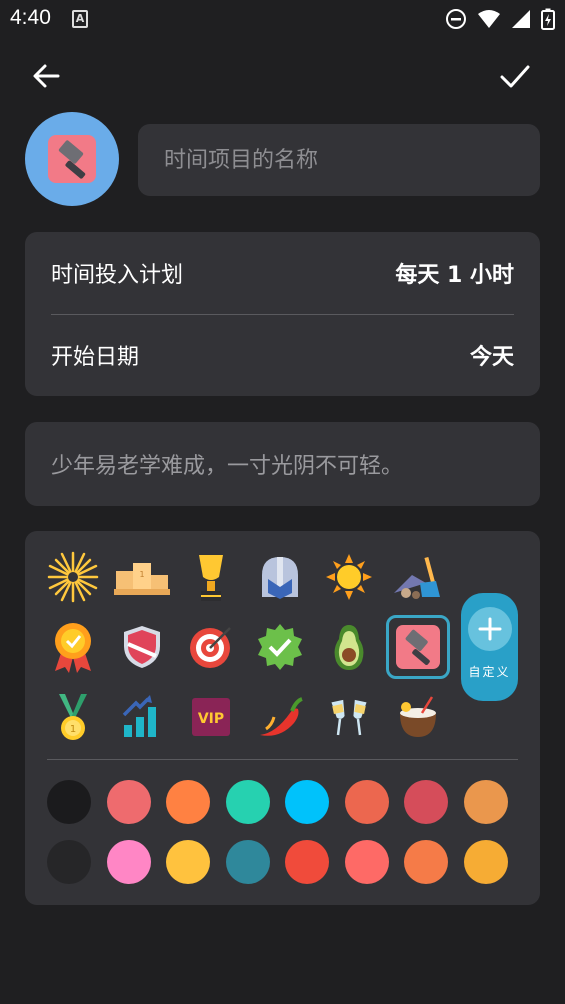  Describe the element at coordinates (280, 647) in the screenshot. I see `check-badge-icon` at that location.